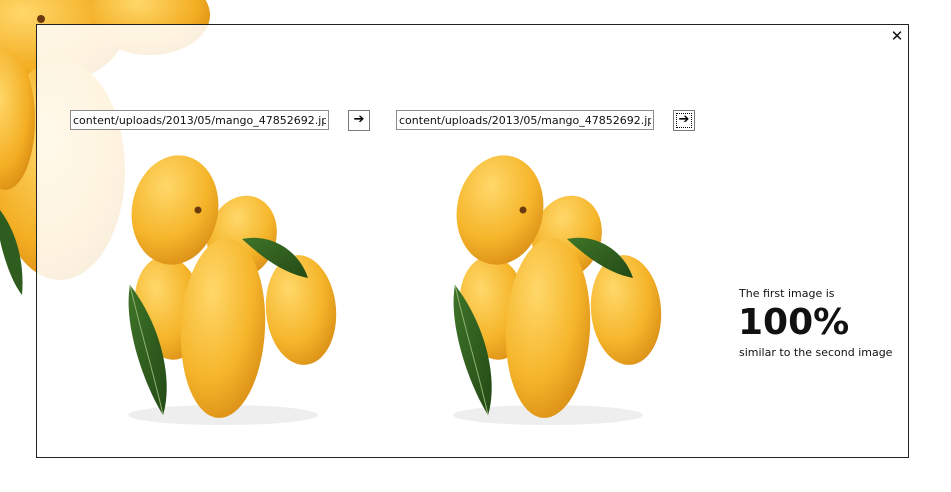  I want to click on result-intro-text: The first image is, so click(787, 293).